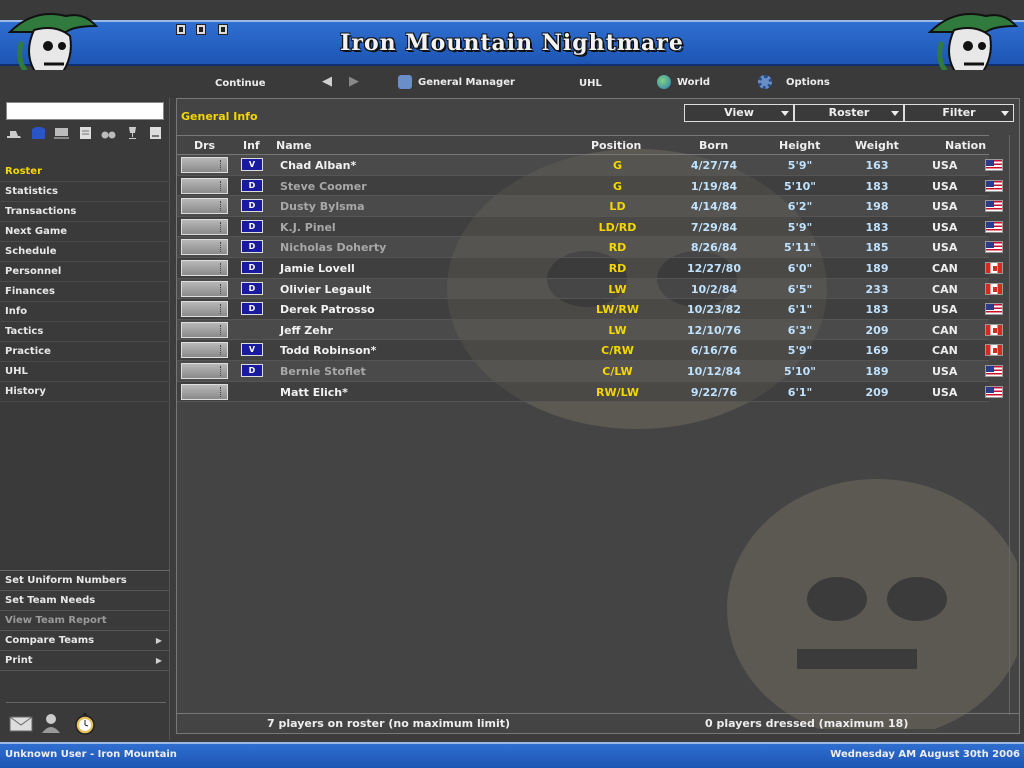 The image size is (1024, 768). What do you see at coordinates (317, 268) in the screenshot?
I see `player-name: Jamie Lovell` at bounding box center [317, 268].